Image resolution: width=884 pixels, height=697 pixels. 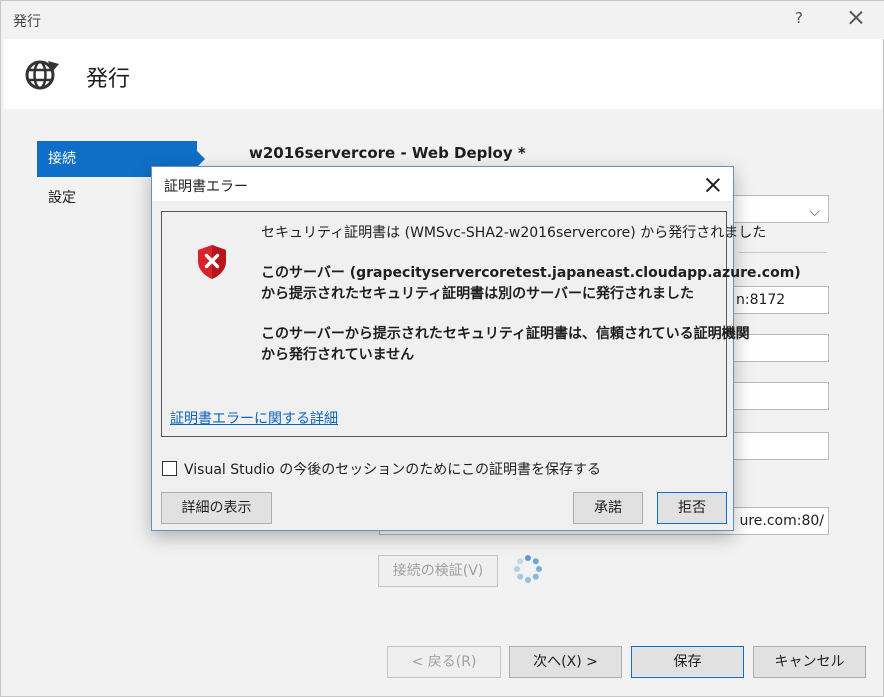 I want to click on save-certificate-checkbox, so click(x=169, y=468).